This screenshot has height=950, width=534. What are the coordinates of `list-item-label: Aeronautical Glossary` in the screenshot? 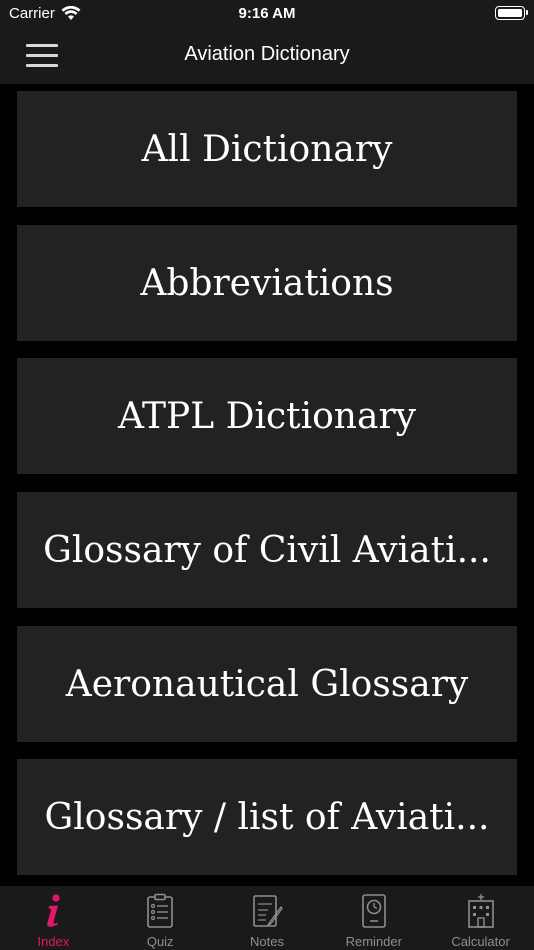 It's located at (267, 684).